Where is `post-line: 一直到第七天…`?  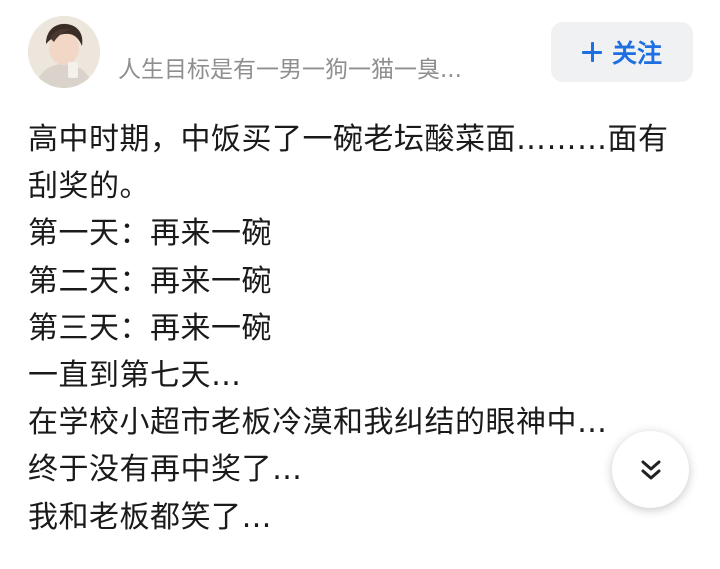
post-line: 一直到第七天… is located at coordinates (135, 375).